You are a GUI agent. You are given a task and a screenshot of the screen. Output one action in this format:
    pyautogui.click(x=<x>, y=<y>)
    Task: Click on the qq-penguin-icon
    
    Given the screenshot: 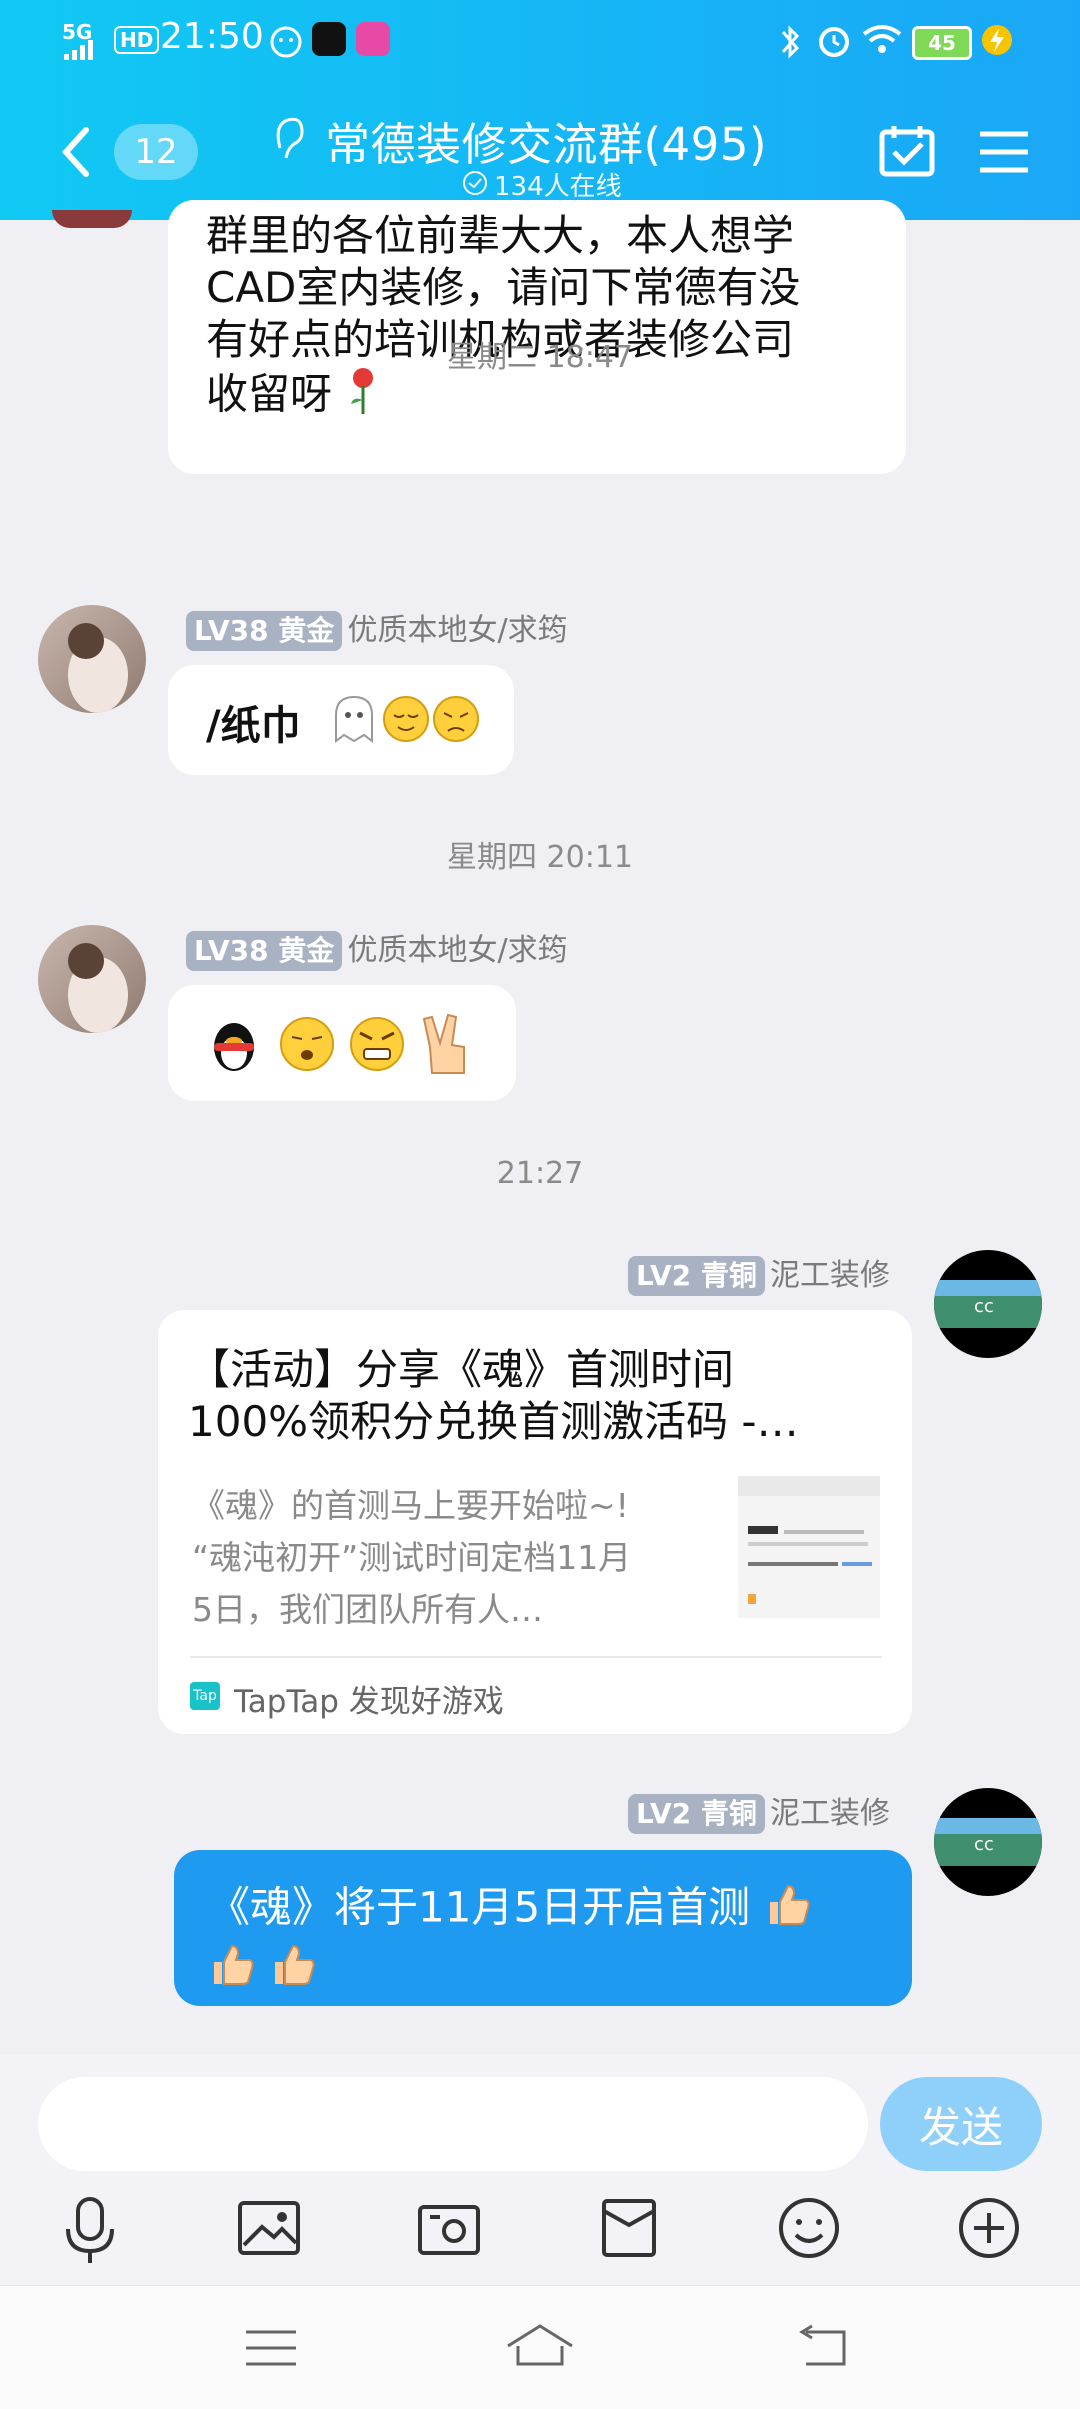 What is the action you would take?
    pyautogui.click(x=235, y=1046)
    